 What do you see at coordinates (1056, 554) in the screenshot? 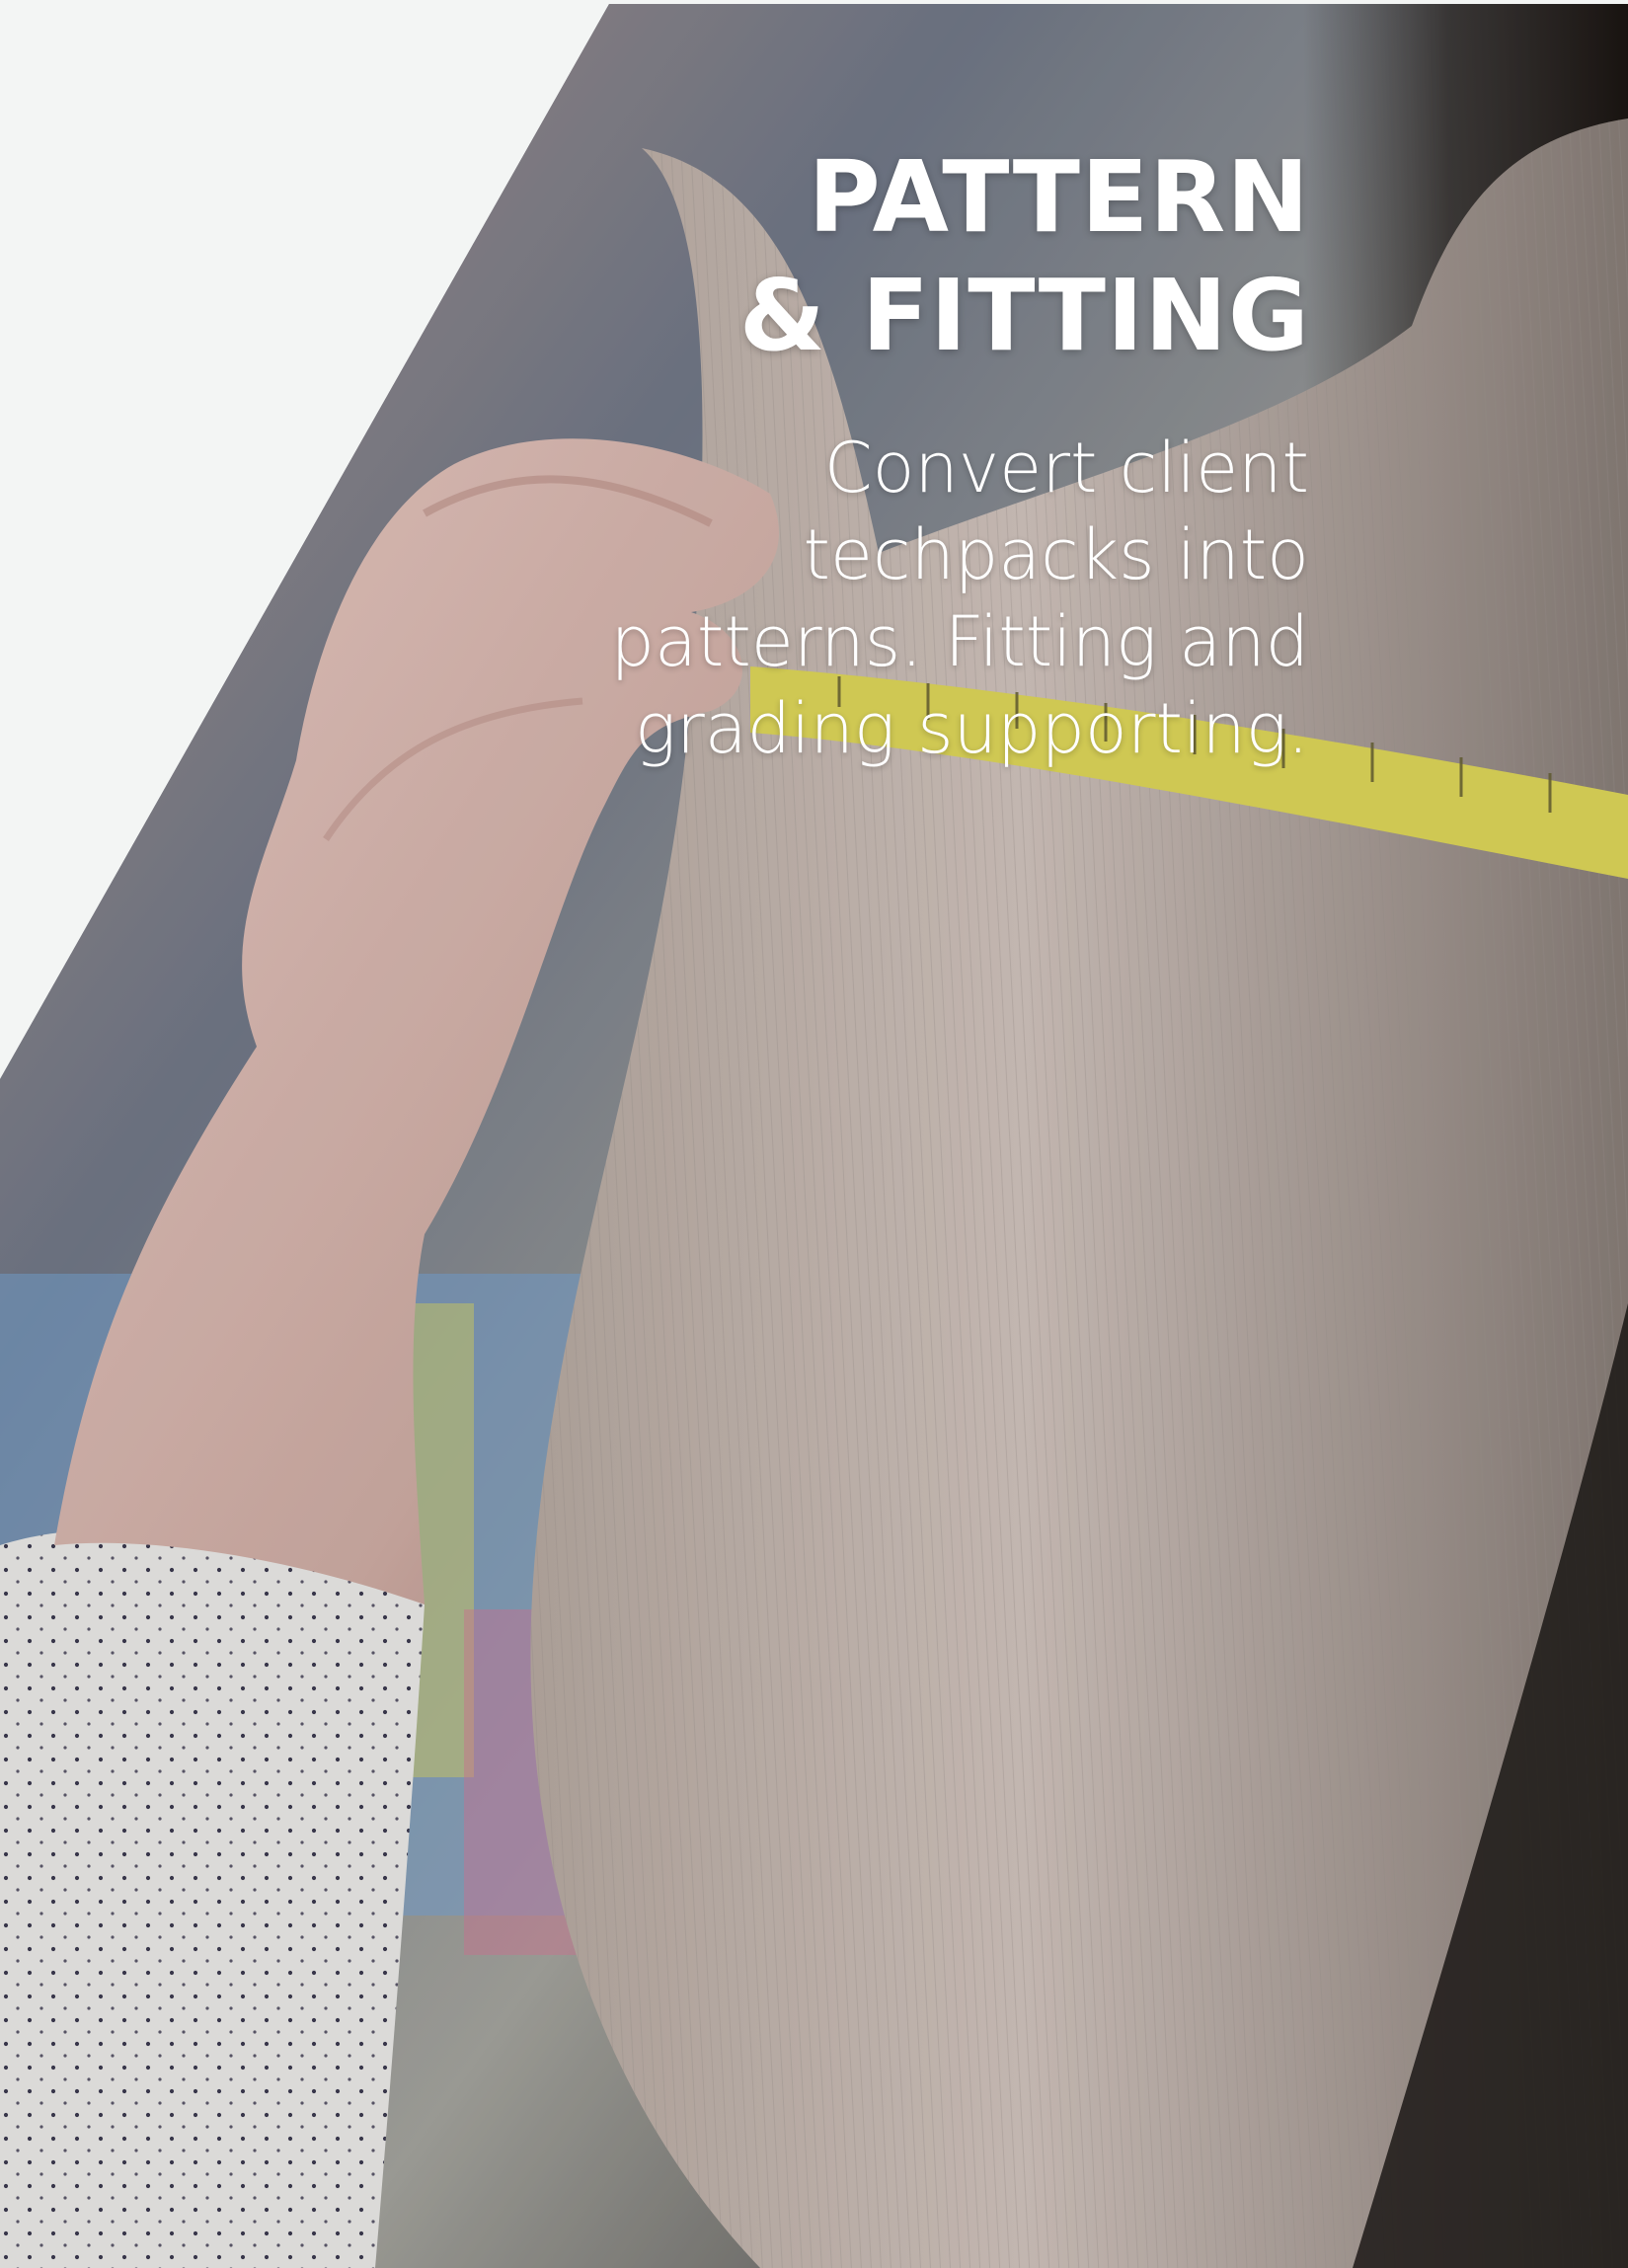
I see `description-line-2: techpacks into` at bounding box center [1056, 554].